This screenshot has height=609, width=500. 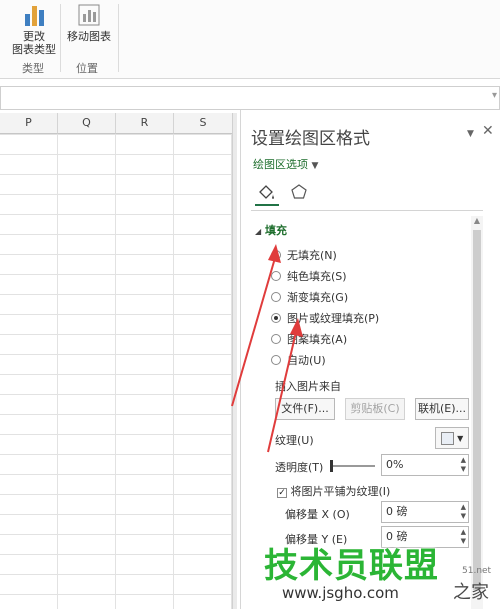 What do you see at coordinates (353, 466) in the screenshot?
I see `transparency-slider` at bounding box center [353, 466].